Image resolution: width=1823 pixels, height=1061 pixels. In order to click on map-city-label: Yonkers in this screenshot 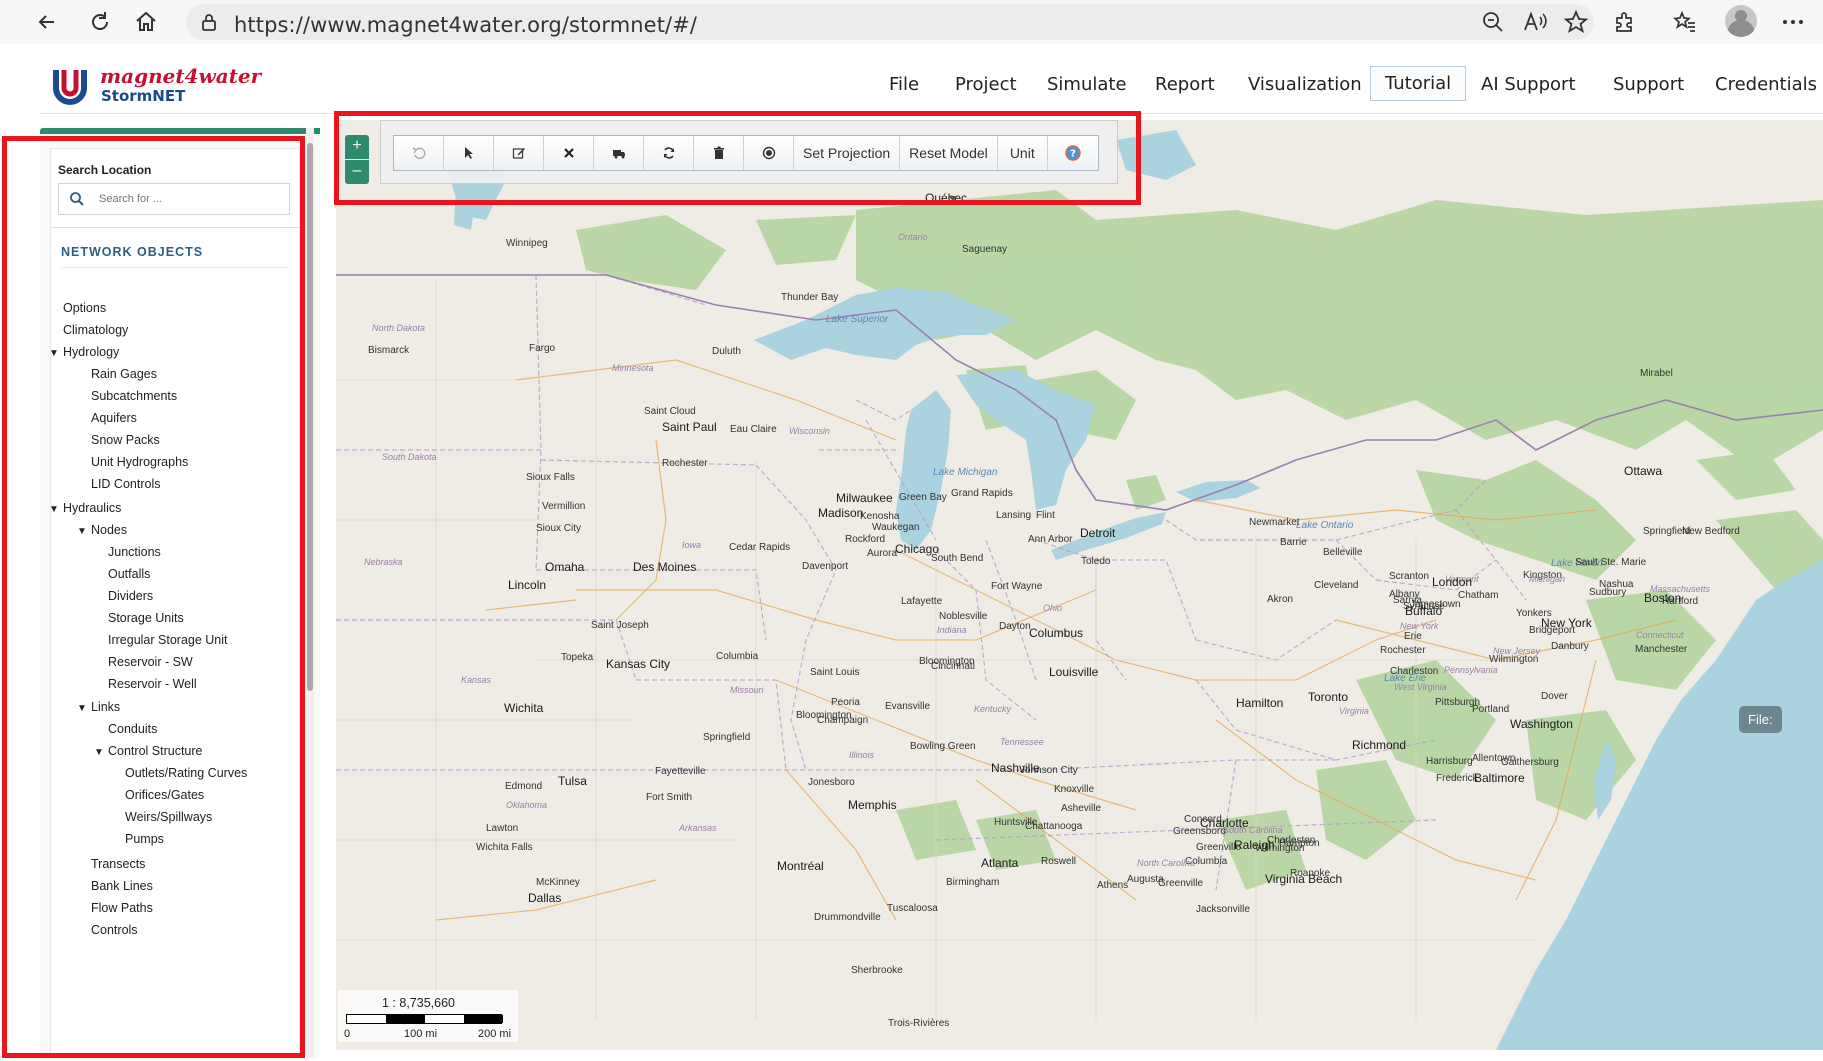, I will do `click(1534, 613)`.